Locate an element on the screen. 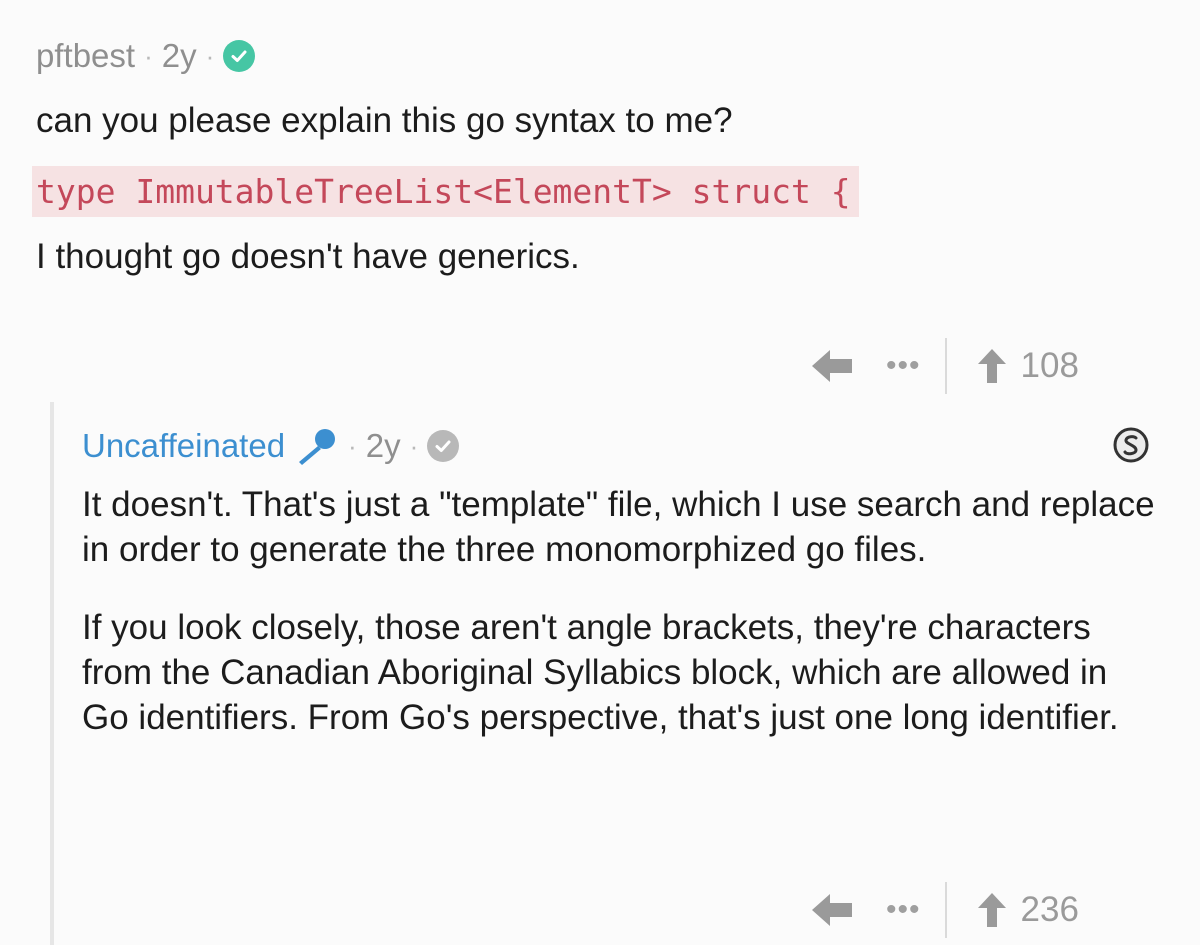  op-actions: ••• 108 is located at coordinates (944, 366).